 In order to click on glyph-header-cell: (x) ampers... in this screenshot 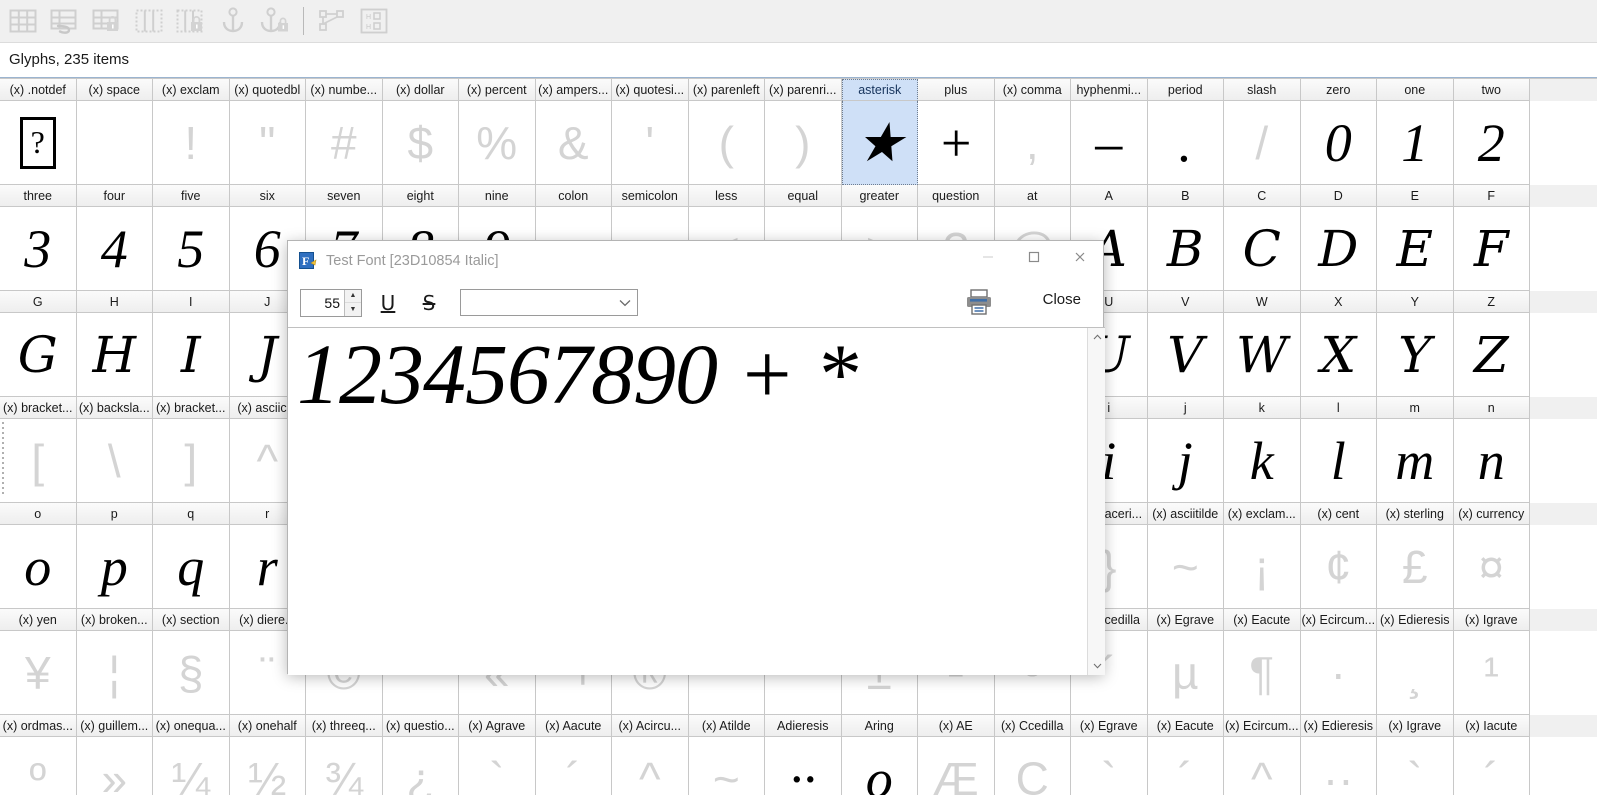, I will do `click(573, 90)`.